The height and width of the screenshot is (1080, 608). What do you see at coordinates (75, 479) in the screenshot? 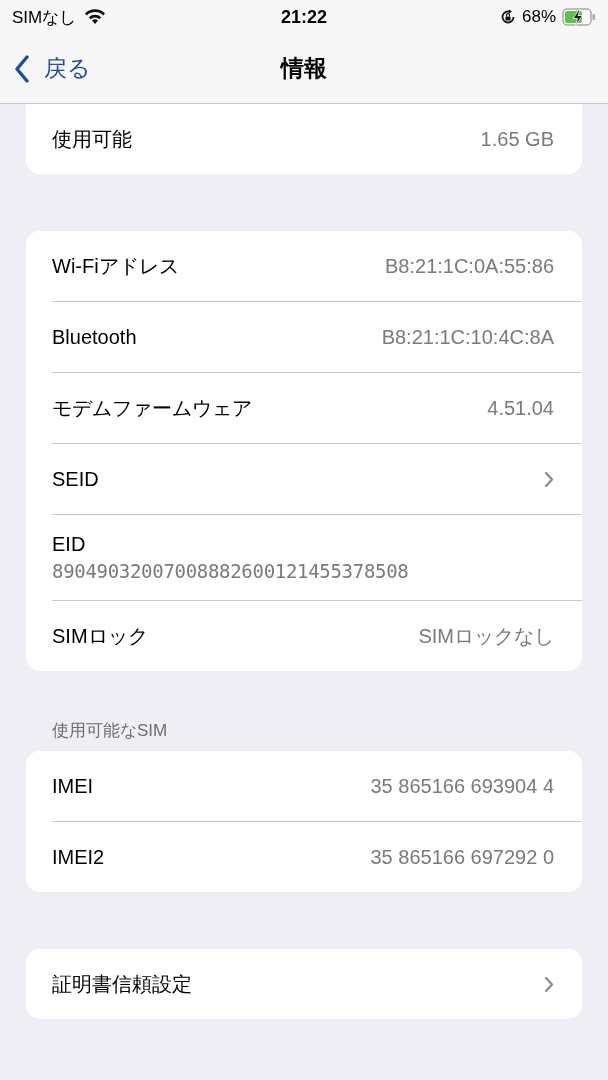
I see `row-label: SEID` at bounding box center [75, 479].